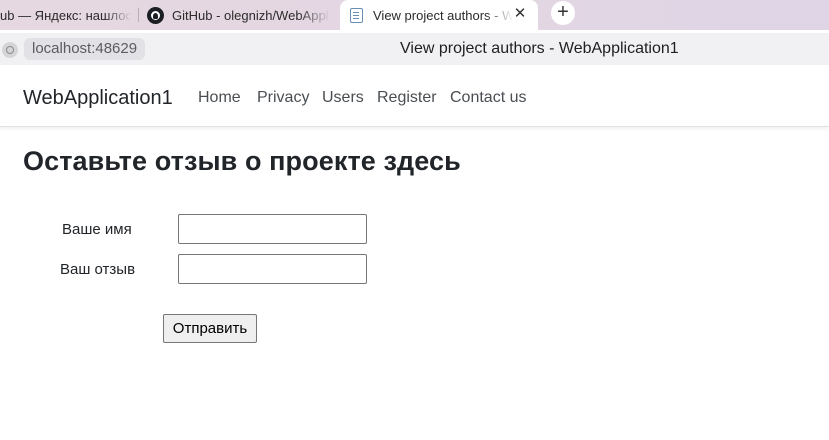 Image resolution: width=829 pixels, height=440 pixels. What do you see at coordinates (443, 15) in the screenshot?
I see `tab-title: View project authors - WebApplication1` at bounding box center [443, 15].